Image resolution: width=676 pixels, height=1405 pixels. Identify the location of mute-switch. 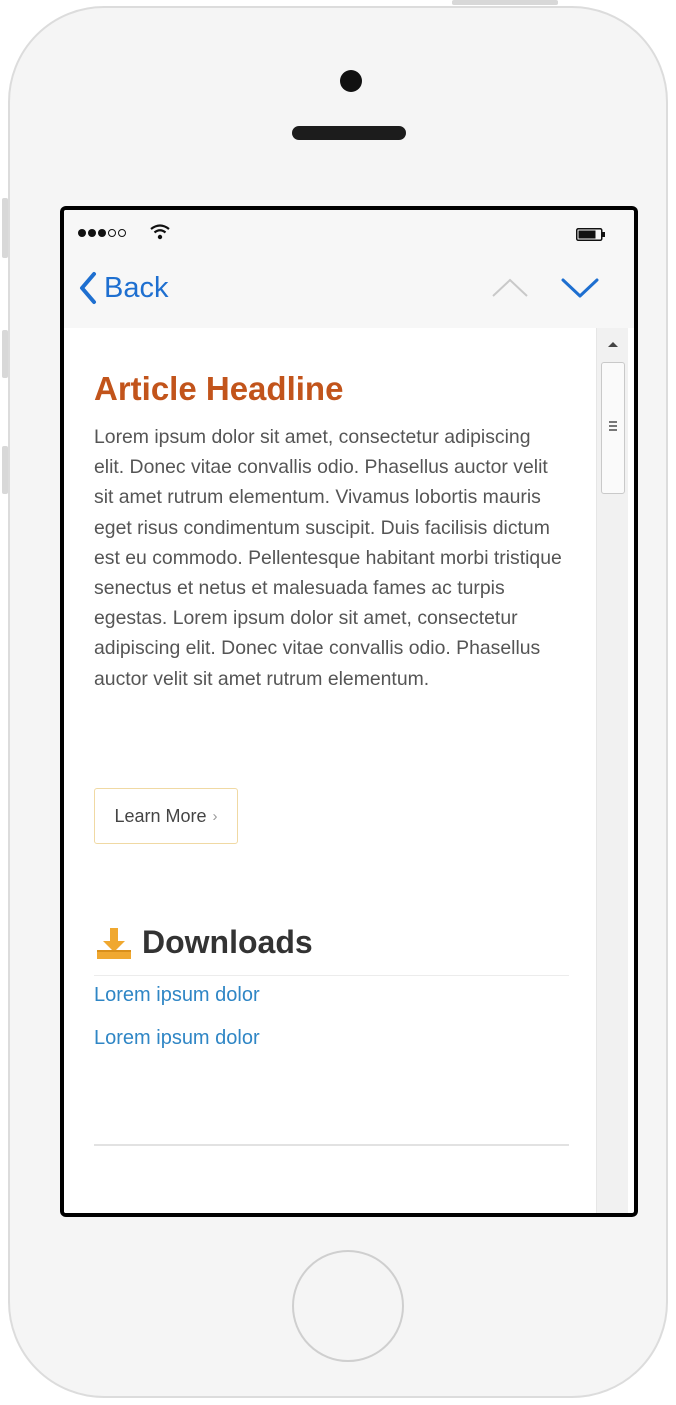
(5, 228).